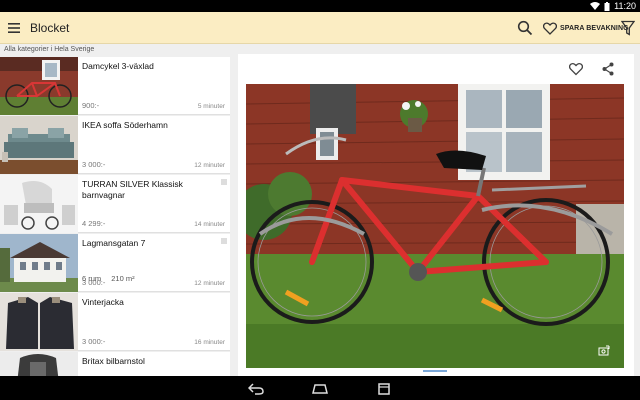 The width and height of the screenshot is (640, 400). What do you see at coordinates (115, 322) in the screenshot?
I see `list-item: Vinterjacka 3 000:- 16 minuter` at bounding box center [115, 322].